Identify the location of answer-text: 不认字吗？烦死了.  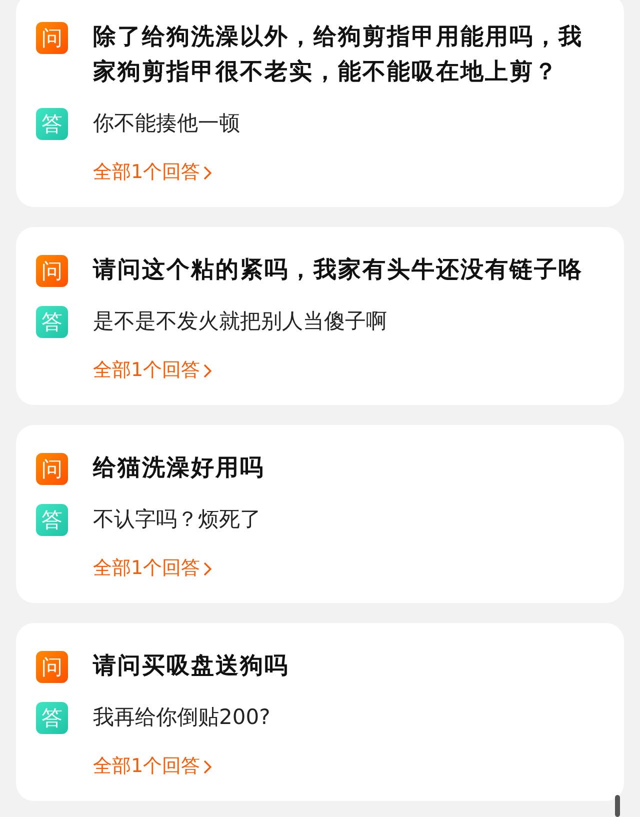
(177, 519).